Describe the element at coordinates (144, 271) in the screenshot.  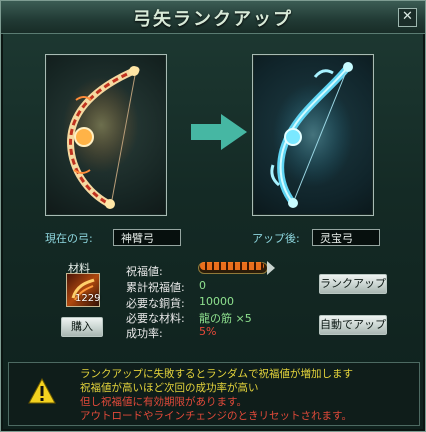
I see `blessing-label: 祝福値:` at that location.